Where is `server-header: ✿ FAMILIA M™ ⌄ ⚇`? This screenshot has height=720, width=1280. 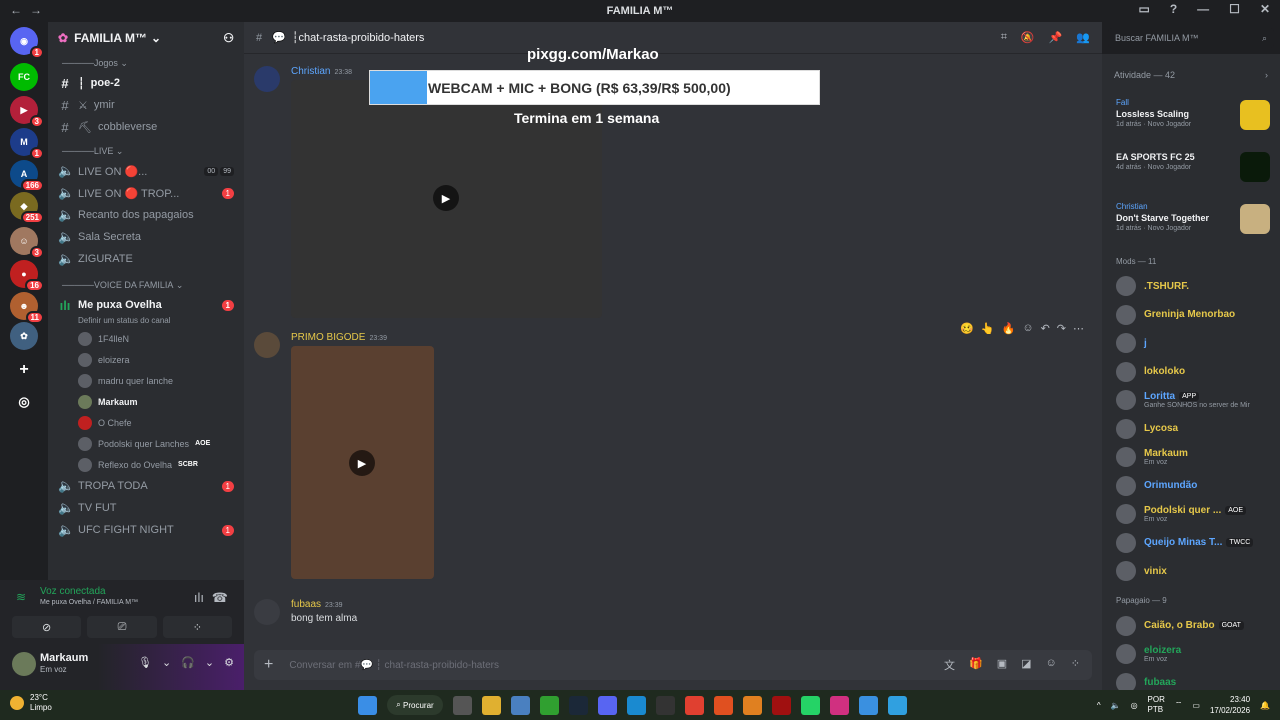
server-header: ✿ FAMILIA M™ ⌄ ⚇ is located at coordinates (146, 38).